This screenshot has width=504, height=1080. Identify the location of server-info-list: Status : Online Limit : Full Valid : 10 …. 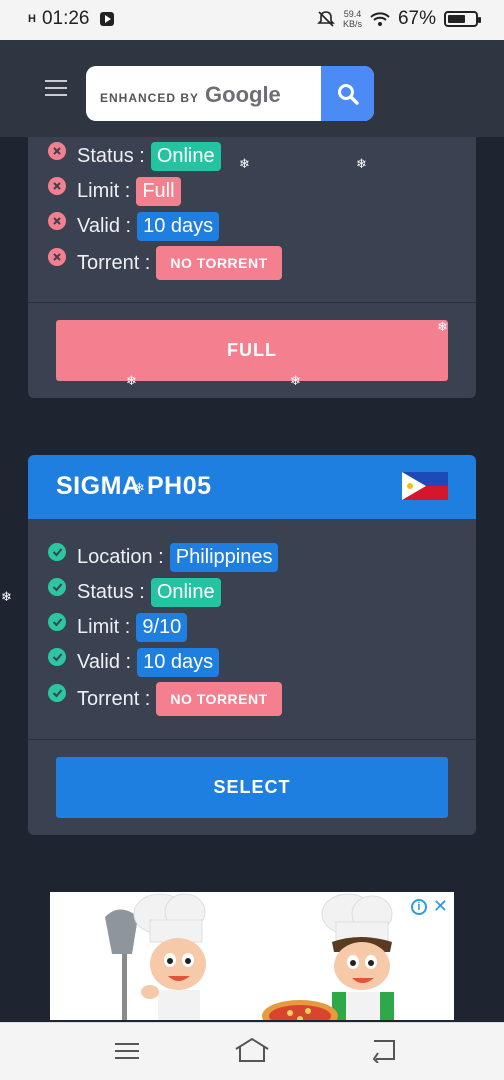
(252, 209).